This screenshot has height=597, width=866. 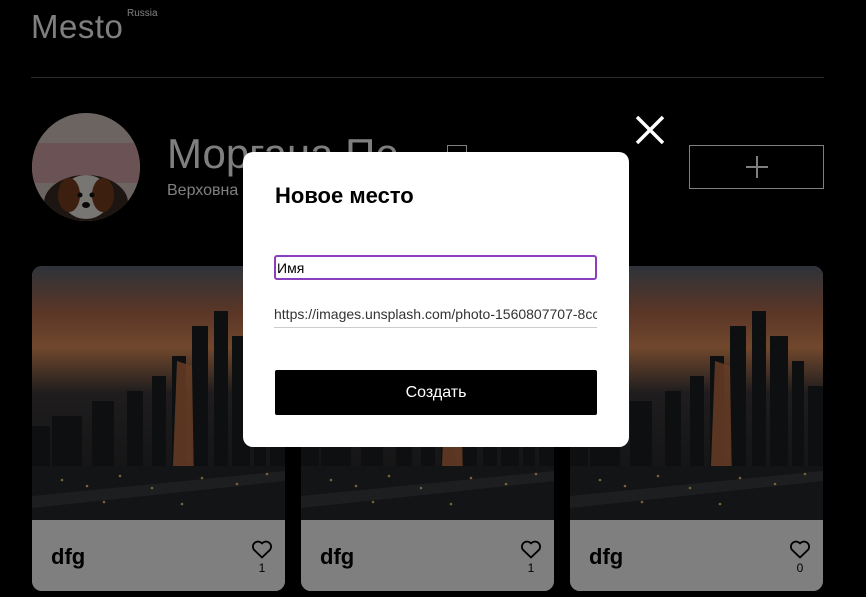 What do you see at coordinates (435, 314) in the screenshot?
I see `place-link-input` at bounding box center [435, 314].